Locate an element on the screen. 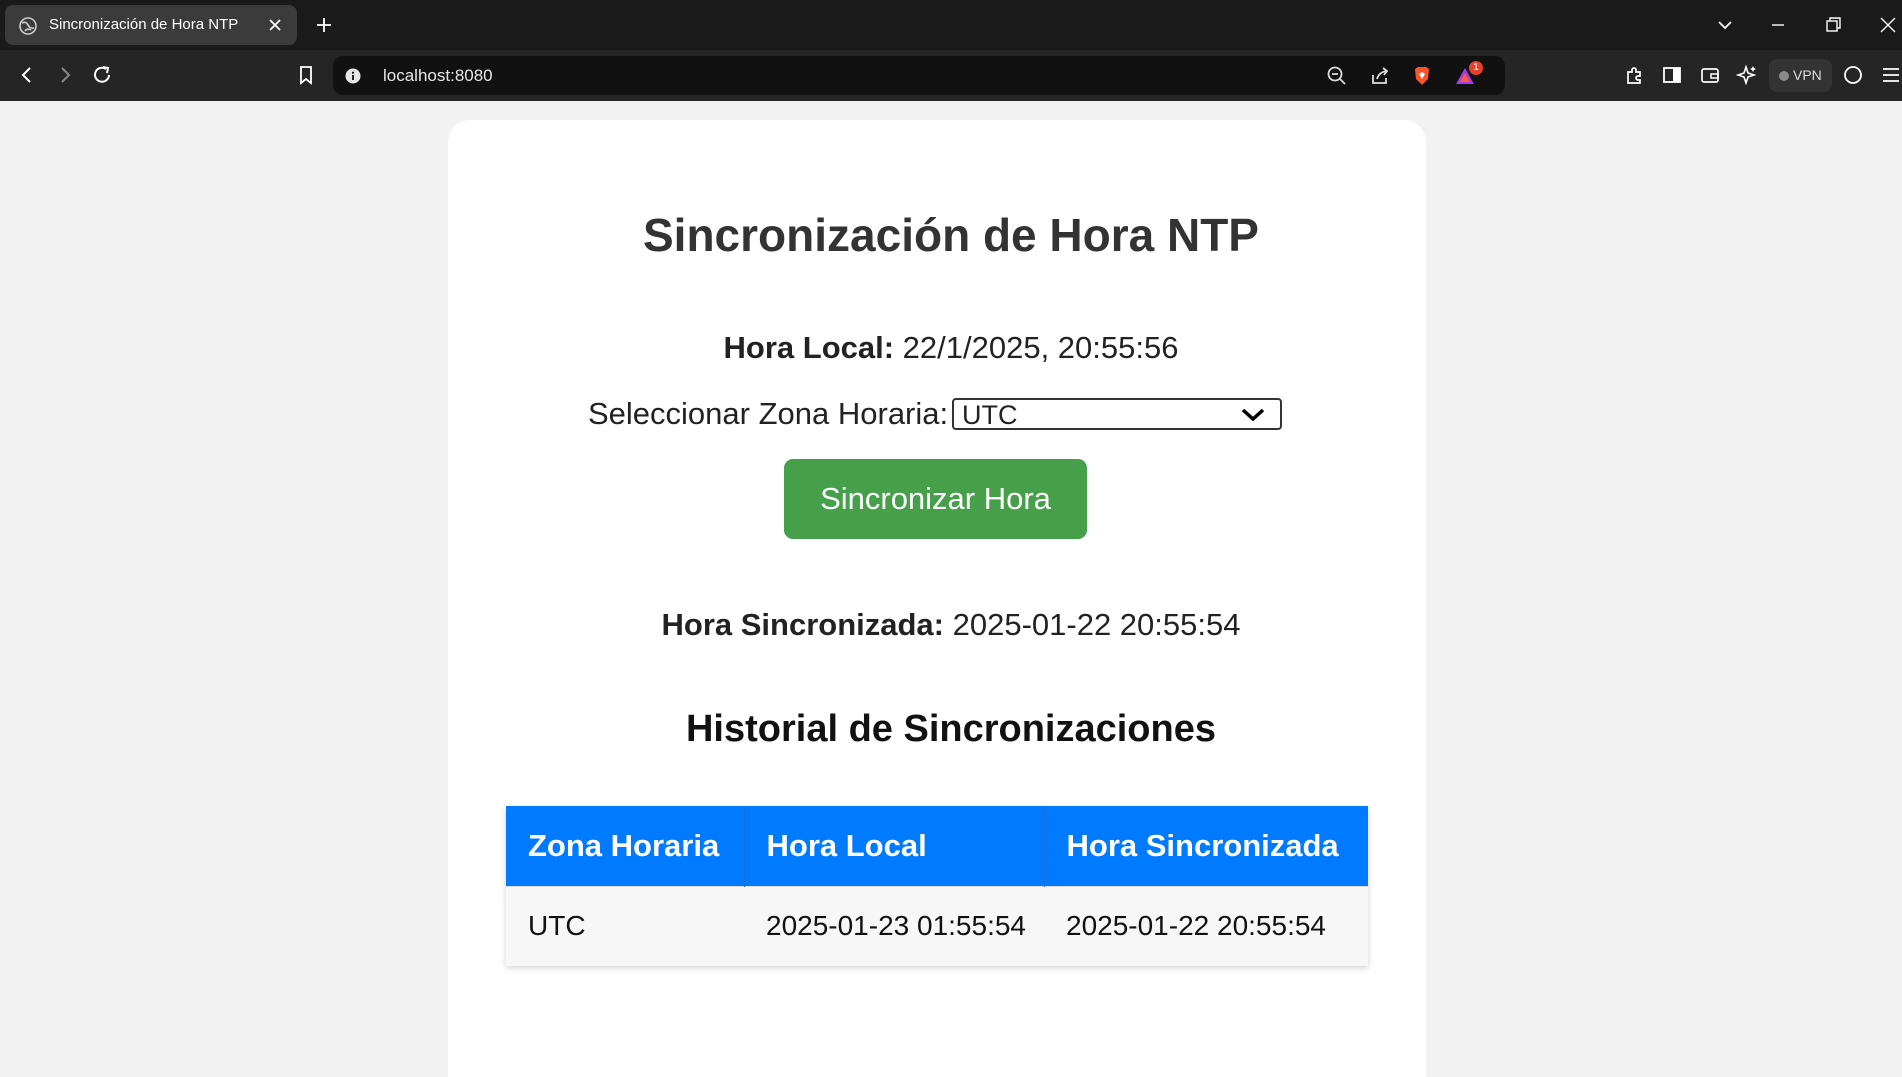 The image size is (1902, 1077). column-header-timezone: Zona Horaria is located at coordinates (625, 846).